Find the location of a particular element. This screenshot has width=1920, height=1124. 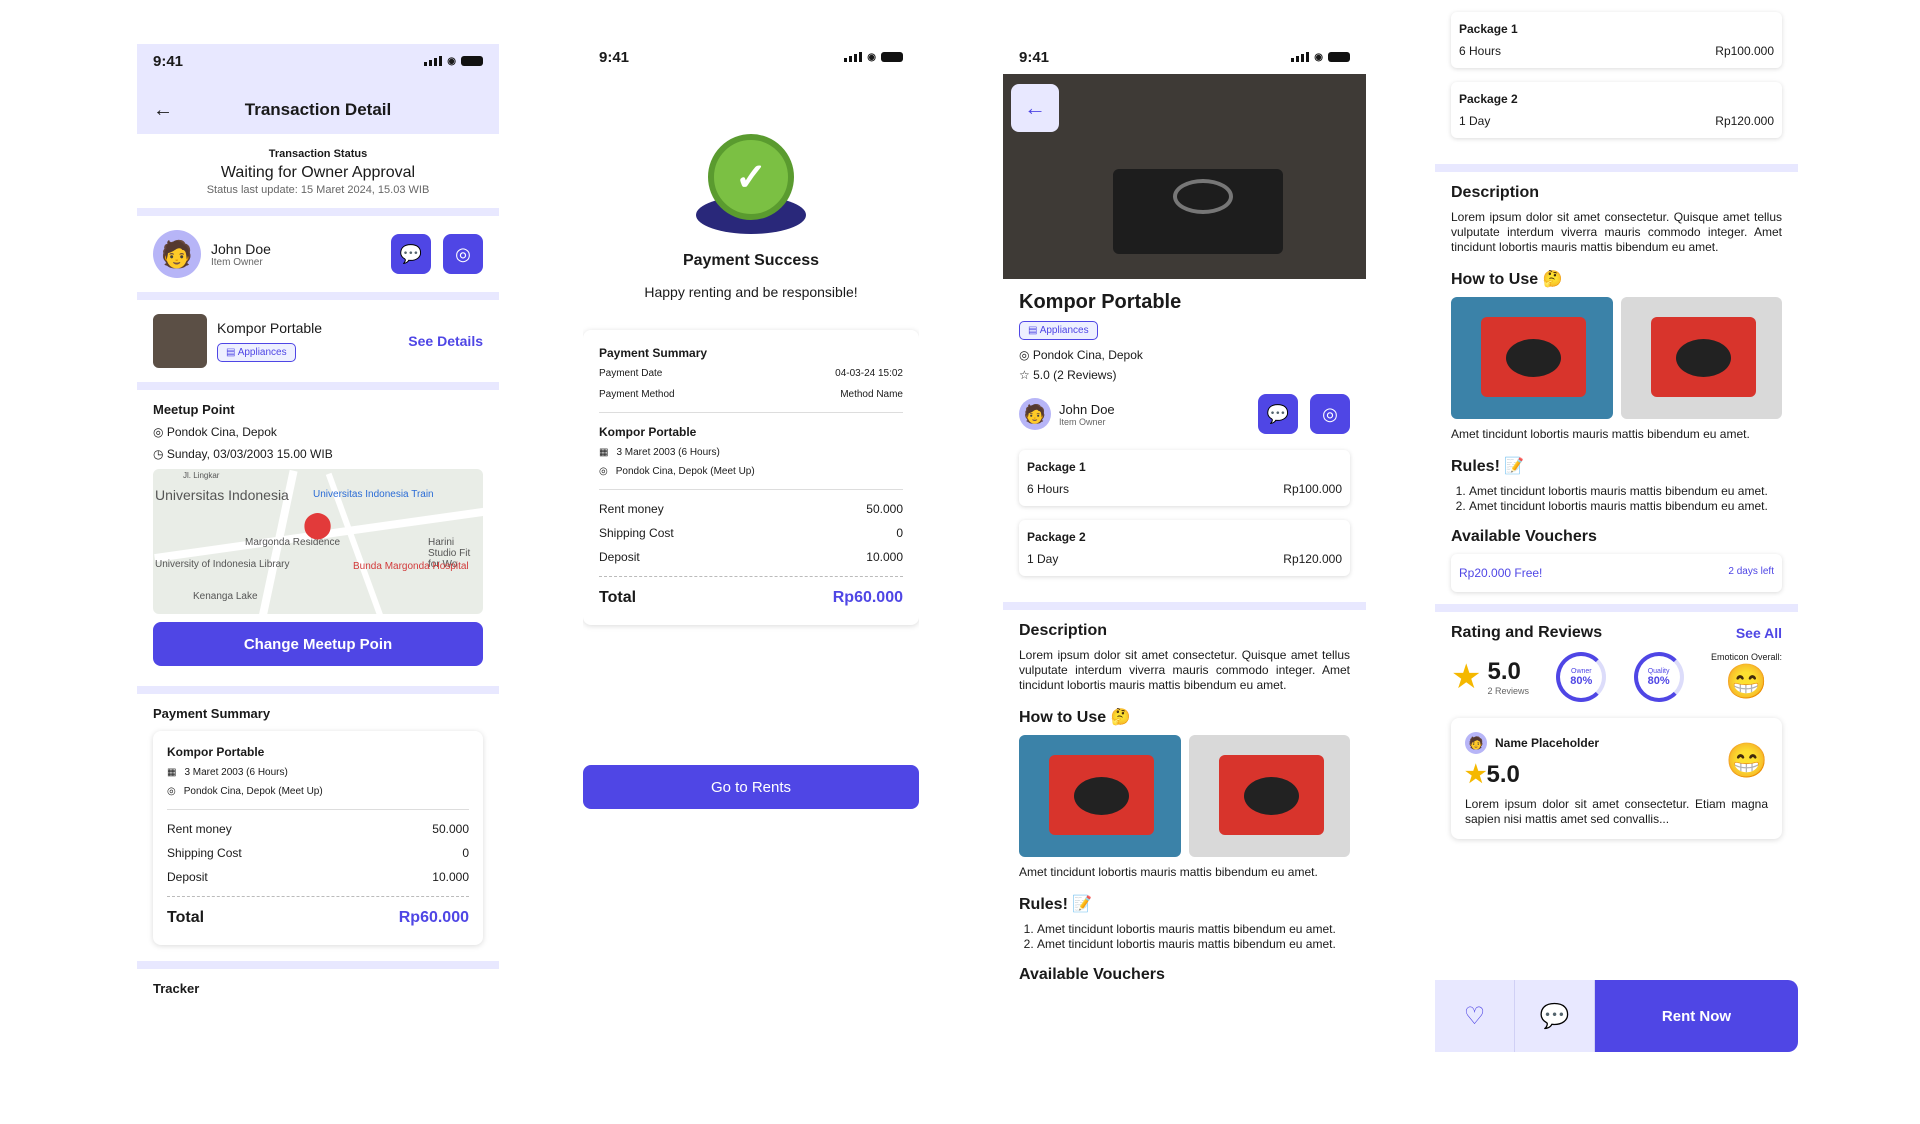

owner-row: 🧑 John Doe Item Owner 💬 ◎ is located at coordinates (1184, 414).